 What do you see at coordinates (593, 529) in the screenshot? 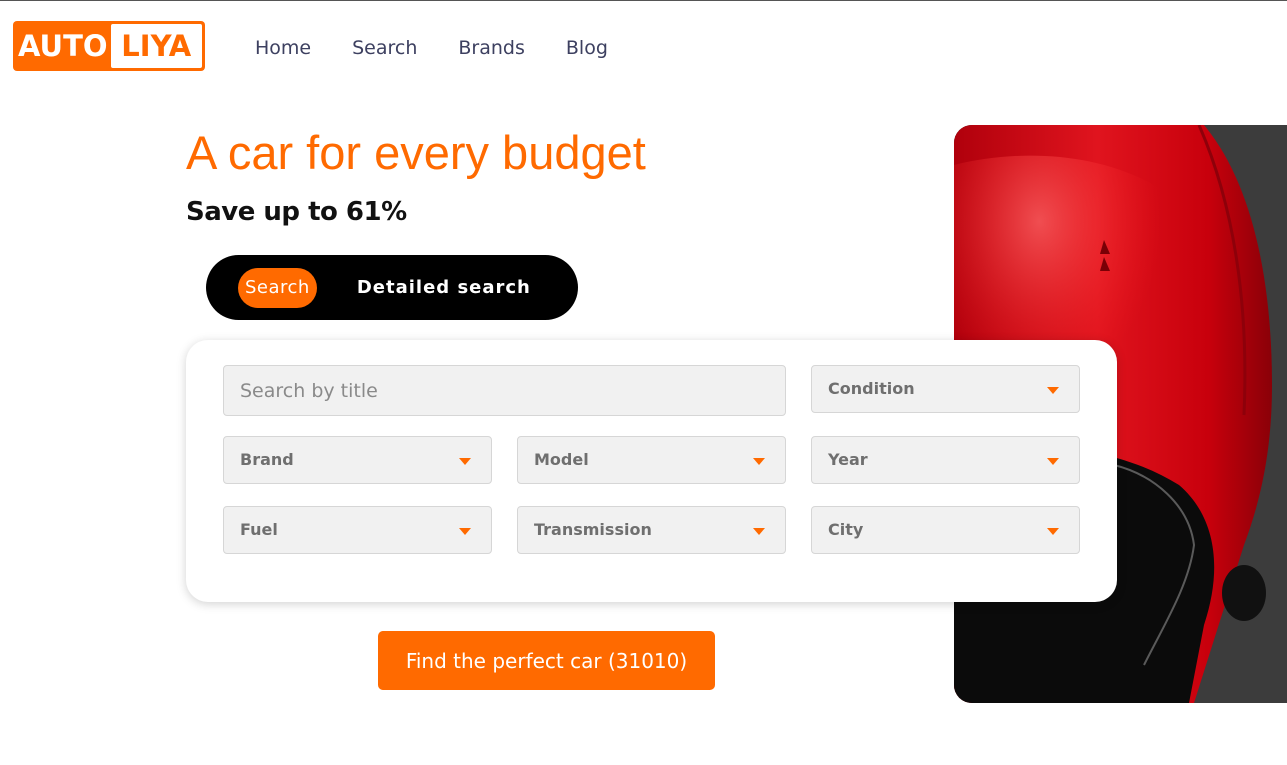
I see `transmission-label: Transmission` at bounding box center [593, 529].